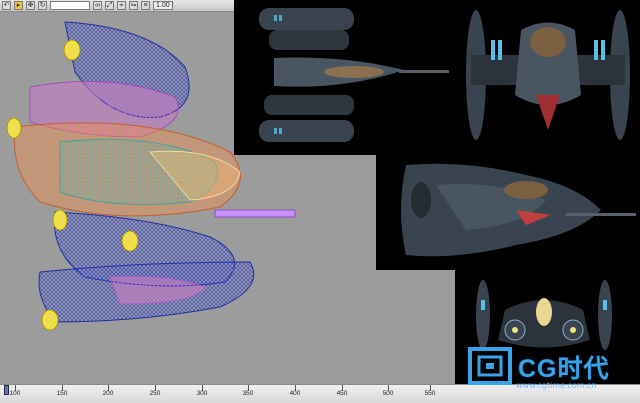 This screenshot has height=403, width=640. What do you see at coordinates (30, 5) in the screenshot?
I see `move-icon: ✥` at bounding box center [30, 5].